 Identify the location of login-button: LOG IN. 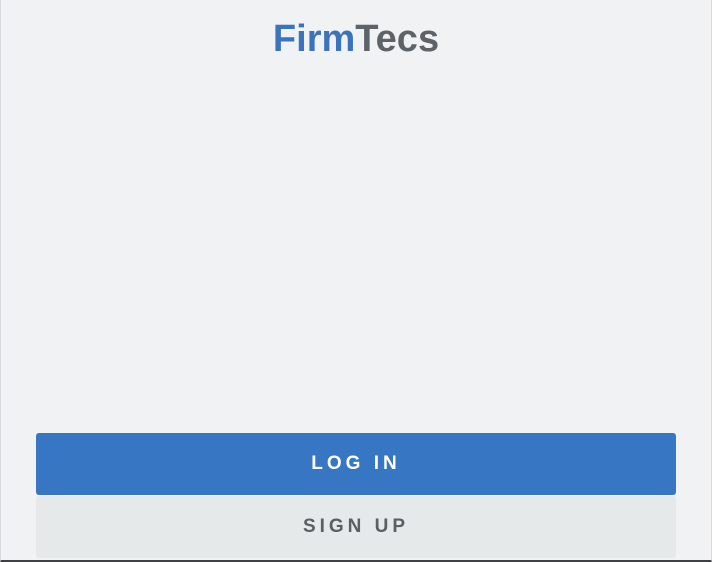
(356, 464).